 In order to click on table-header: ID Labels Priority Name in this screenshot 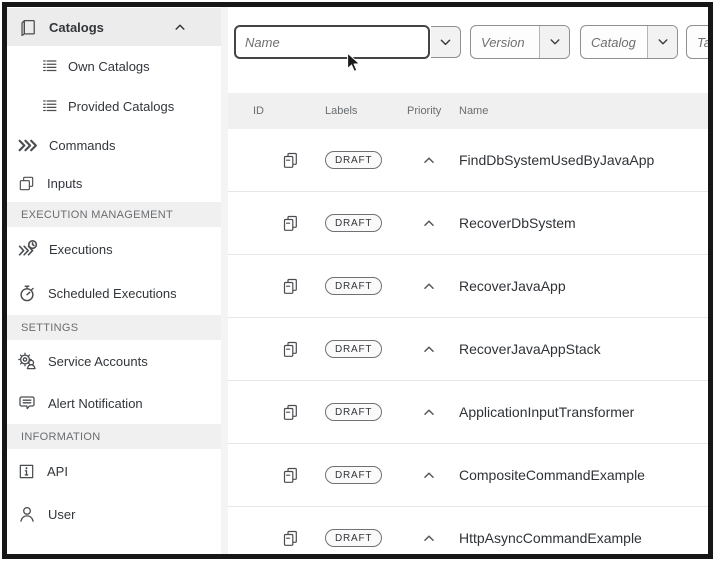, I will do `click(468, 111)`.